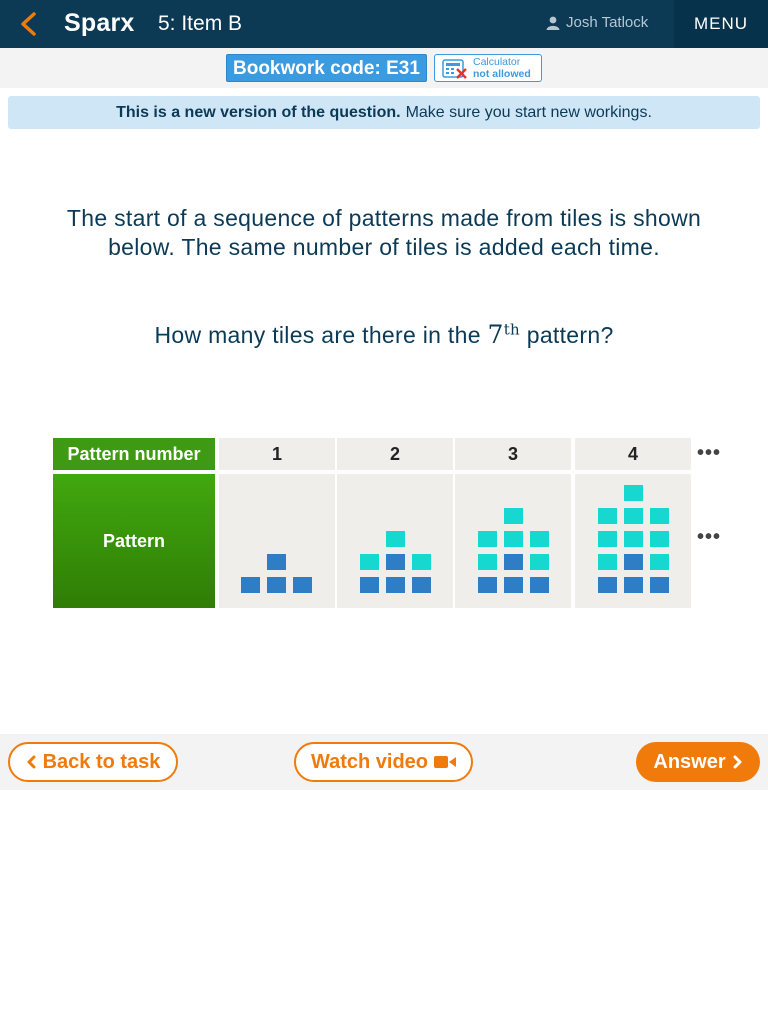  I want to click on pattern-number-cell: 2, so click(395, 454).